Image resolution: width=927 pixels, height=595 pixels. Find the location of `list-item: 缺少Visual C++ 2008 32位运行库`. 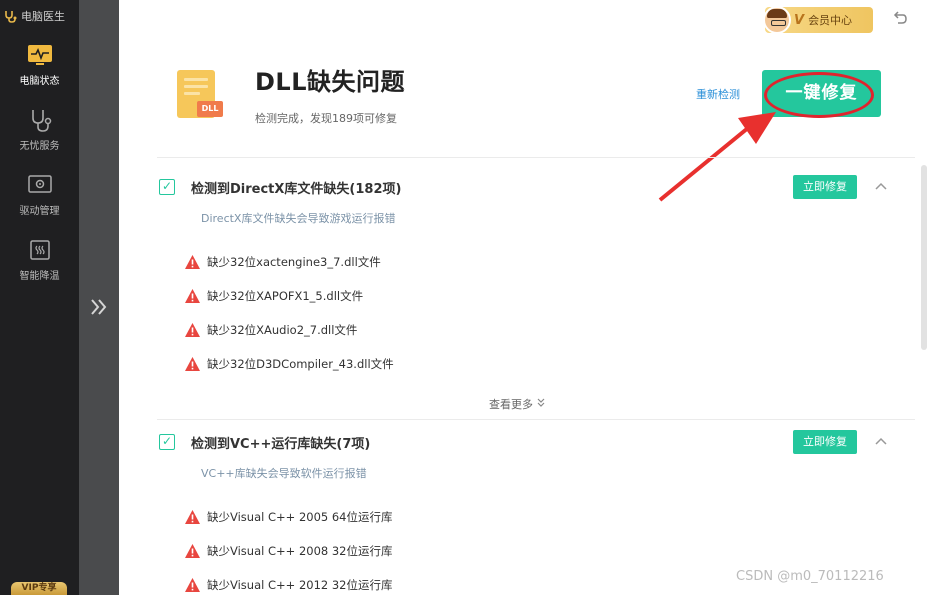

list-item: 缺少Visual C++ 2008 32位运行库 is located at coordinates (288, 551).